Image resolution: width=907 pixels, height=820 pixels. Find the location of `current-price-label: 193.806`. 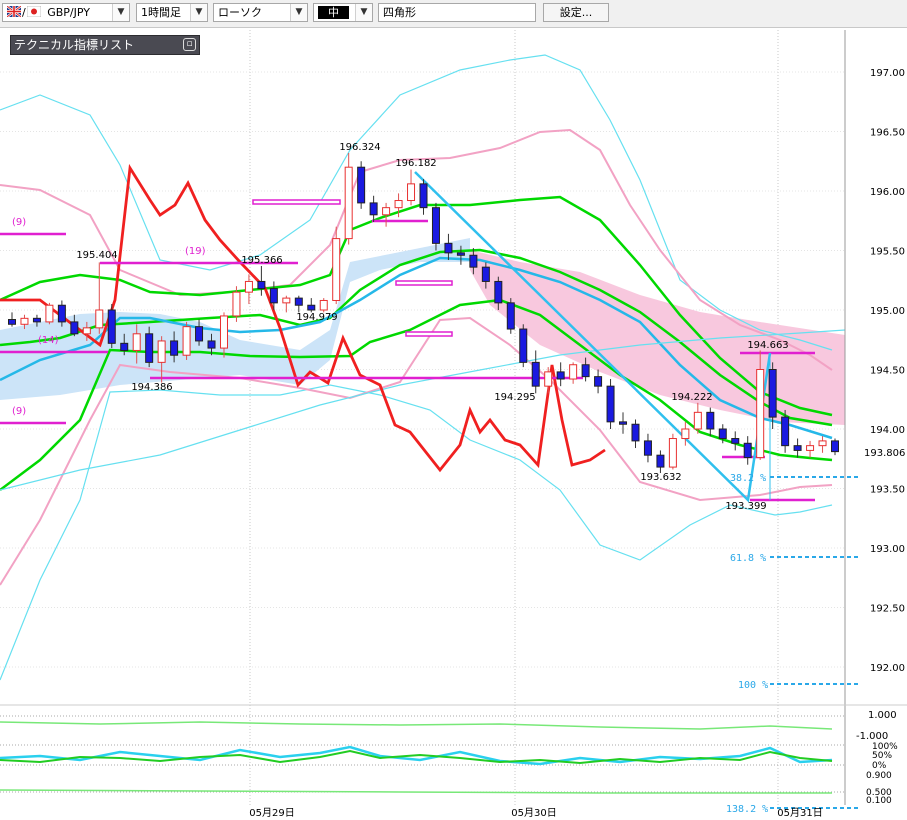

current-price-label: 193.806 is located at coordinates (884, 453).